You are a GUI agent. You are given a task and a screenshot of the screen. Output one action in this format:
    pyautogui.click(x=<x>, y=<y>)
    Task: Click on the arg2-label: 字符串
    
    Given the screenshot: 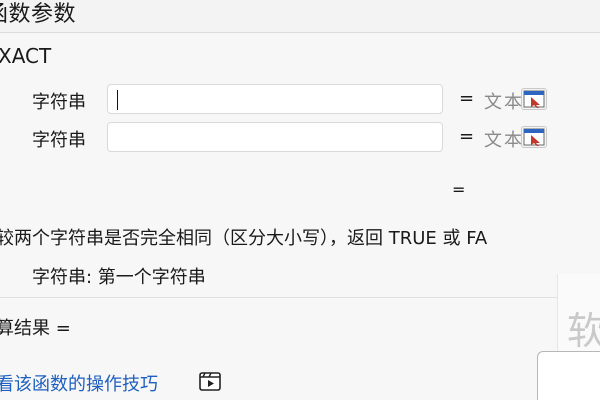 What is the action you would take?
    pyautogui.click(x=59, y=140)
    